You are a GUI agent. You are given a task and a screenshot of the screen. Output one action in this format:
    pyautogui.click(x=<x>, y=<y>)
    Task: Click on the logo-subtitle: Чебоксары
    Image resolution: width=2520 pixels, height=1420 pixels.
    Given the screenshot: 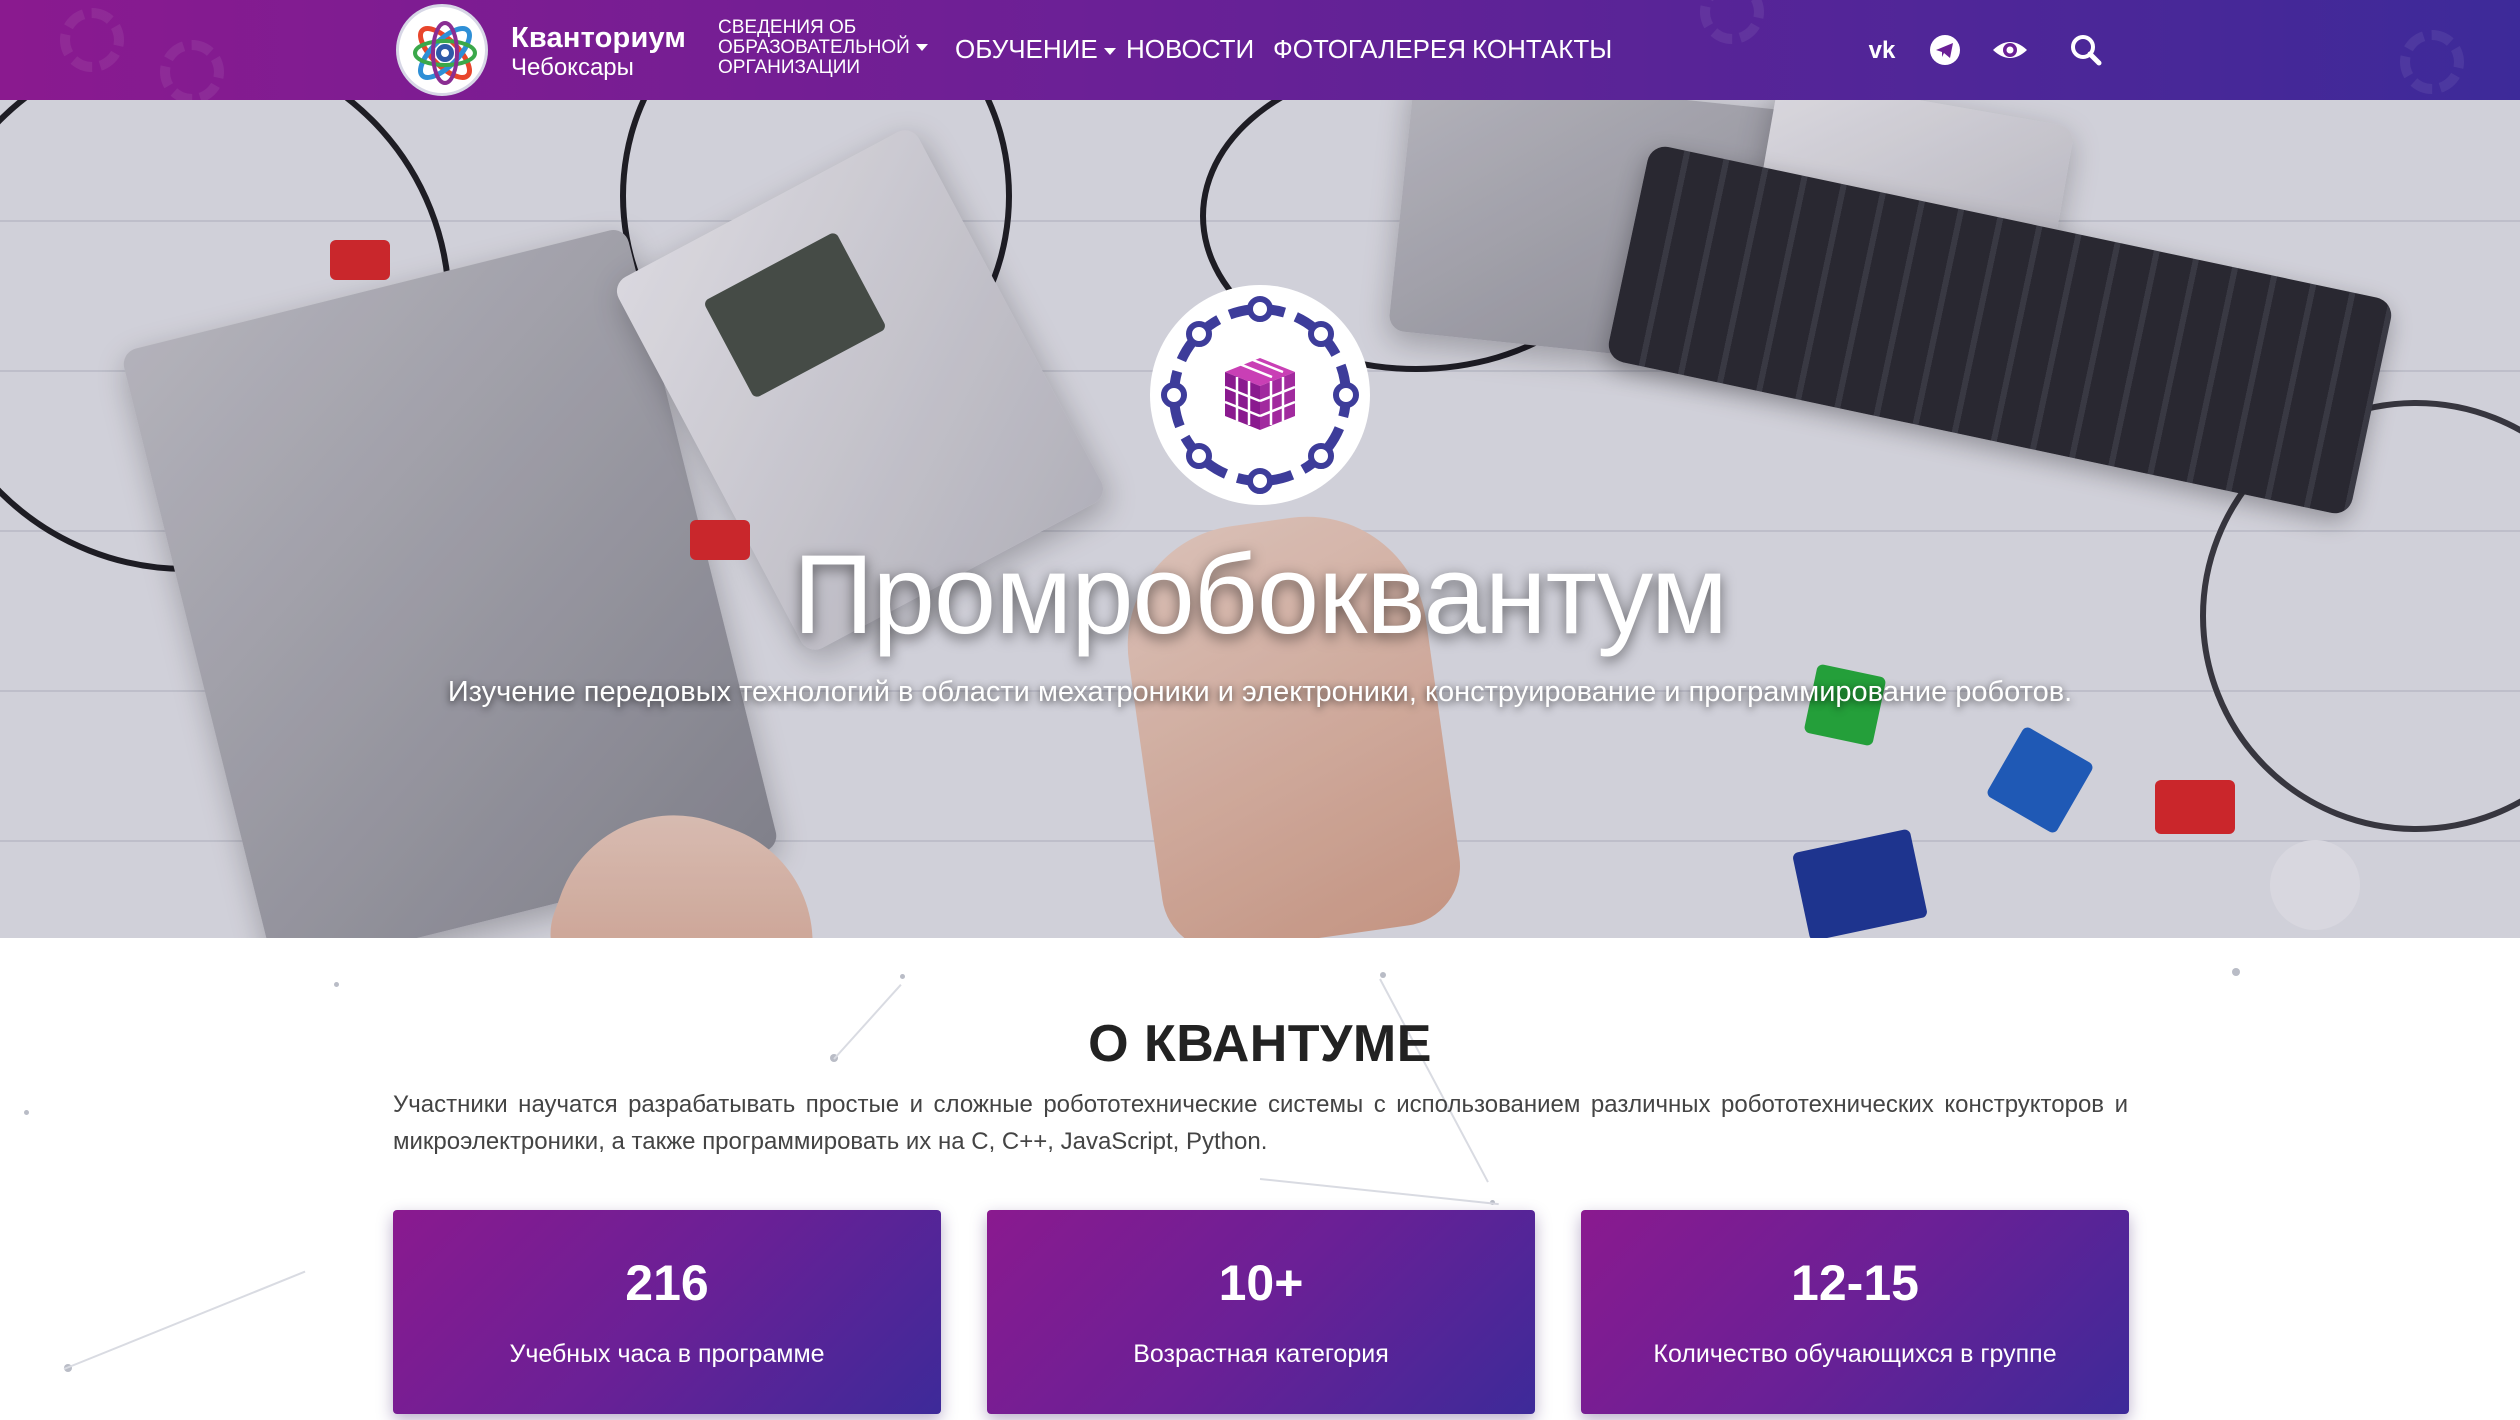 What is the action you would take?
    pyautogui.click(x=572, y=67)
    